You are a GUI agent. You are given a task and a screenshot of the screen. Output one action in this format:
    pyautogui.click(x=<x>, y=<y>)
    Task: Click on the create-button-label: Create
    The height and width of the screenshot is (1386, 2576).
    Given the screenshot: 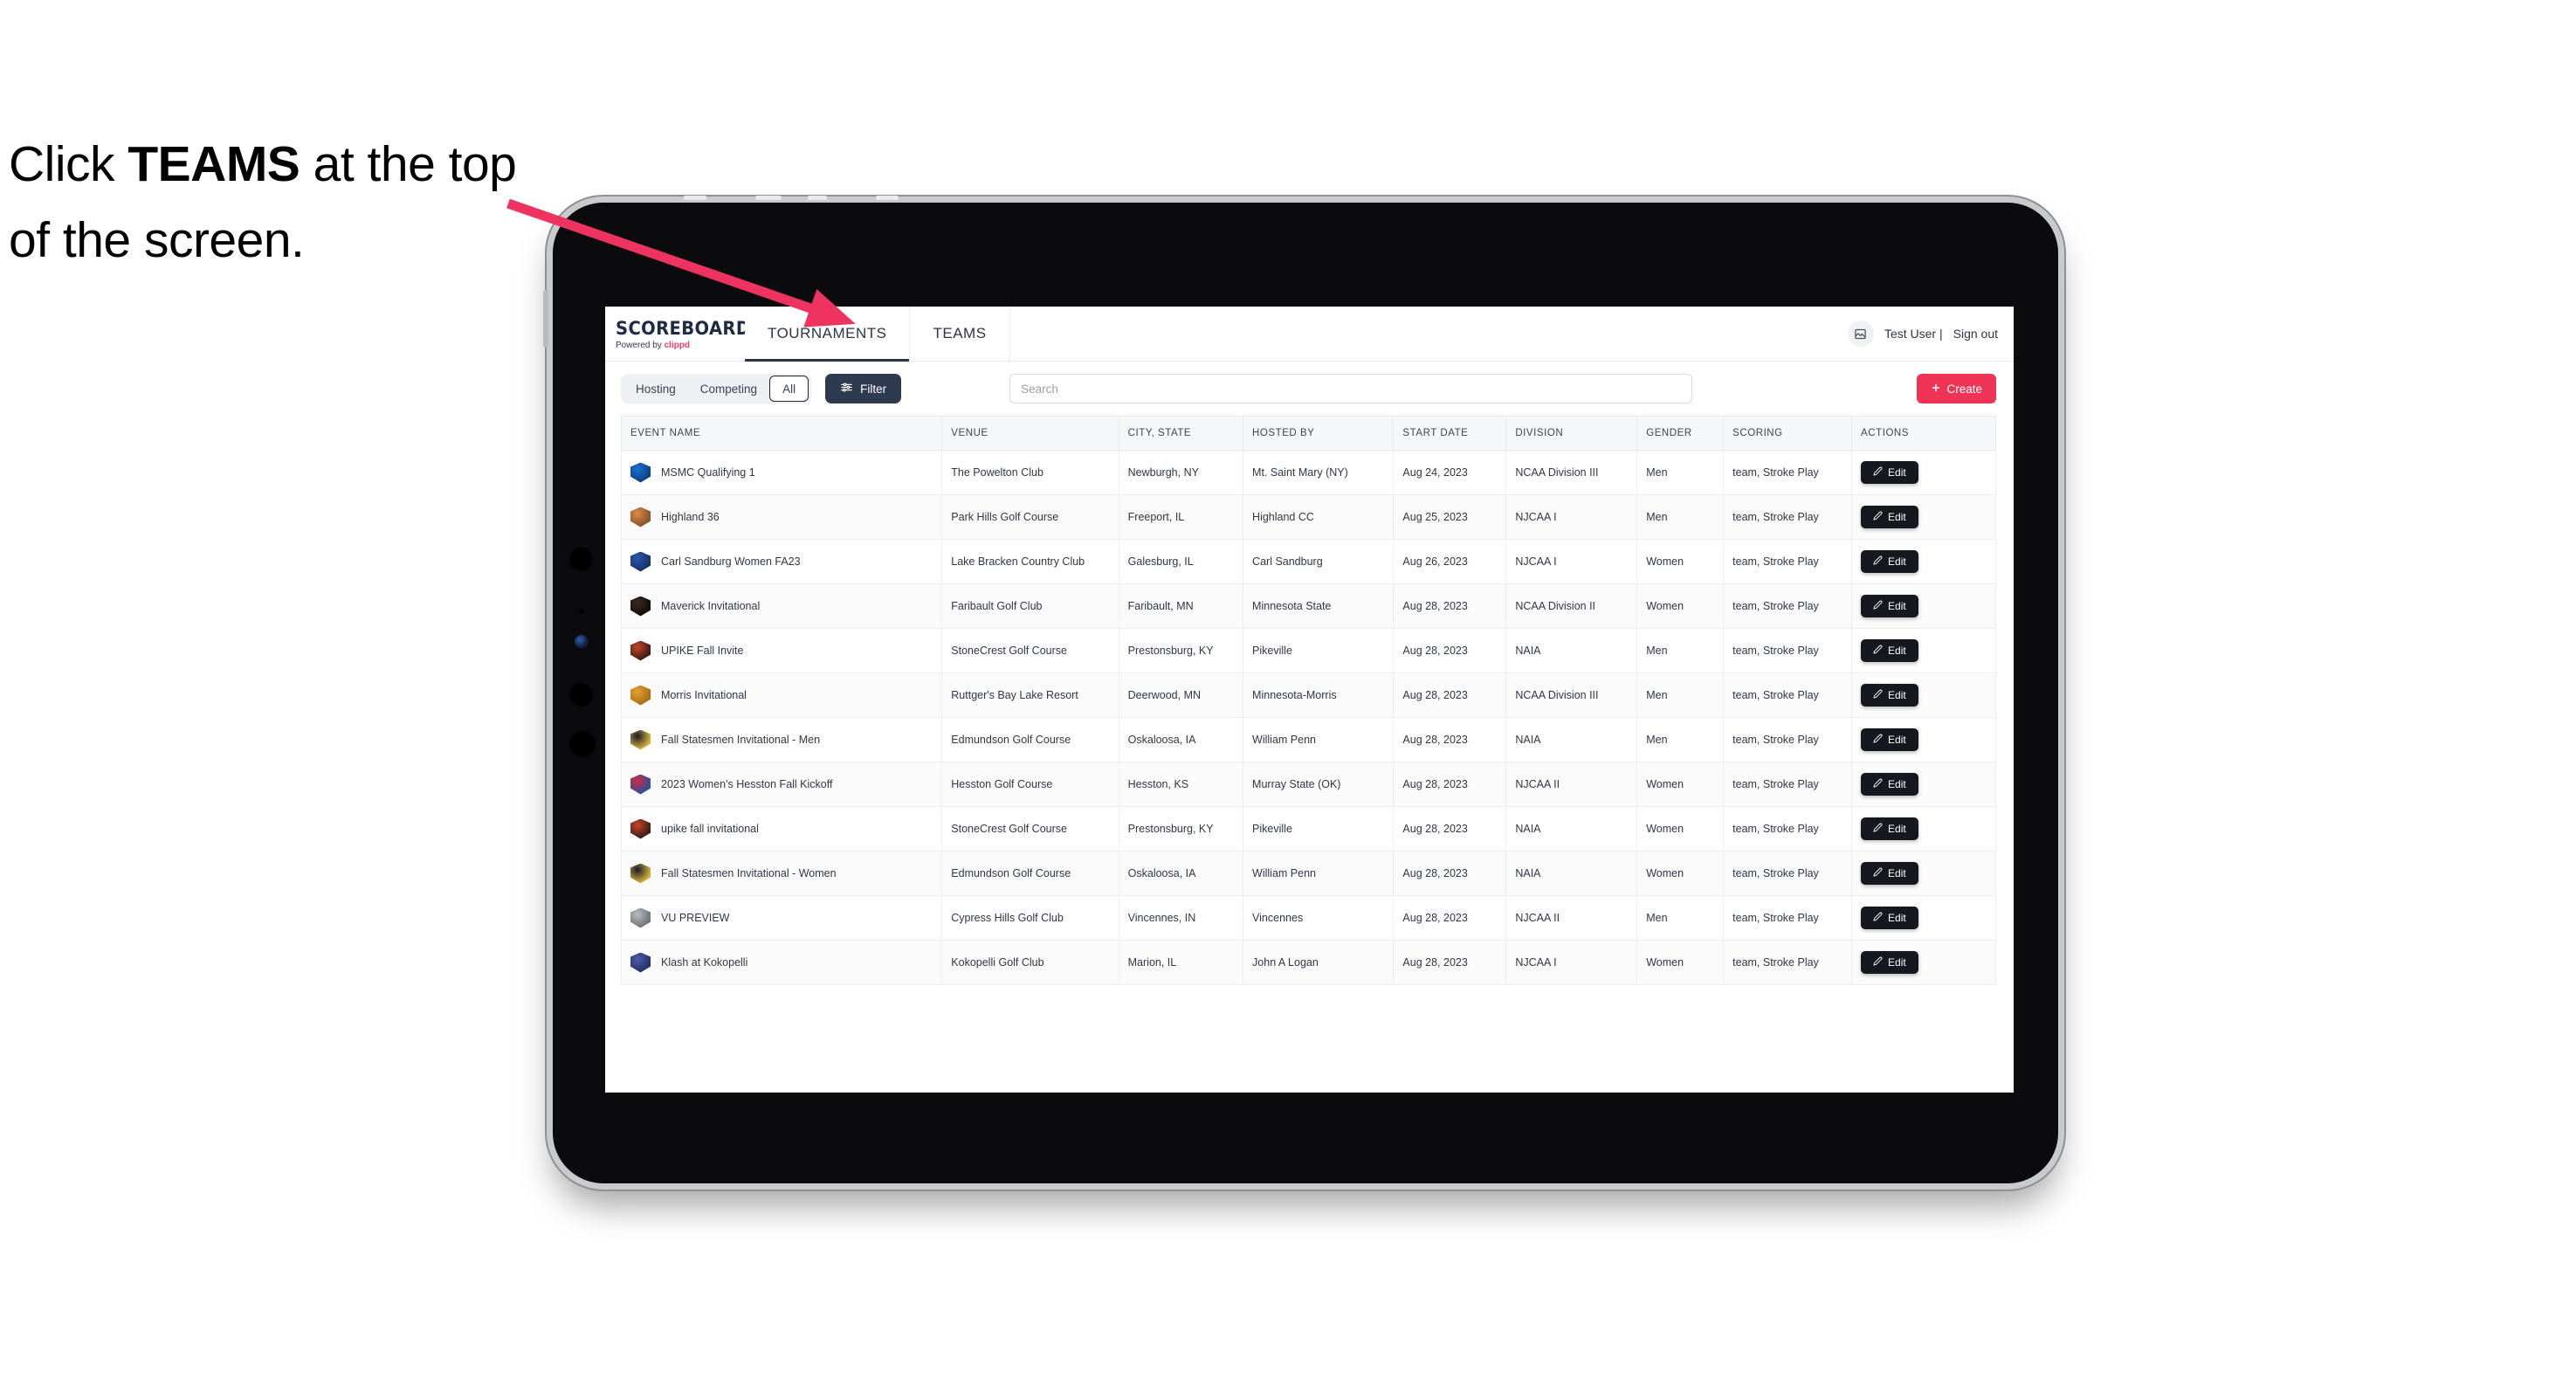 What is the action you would take?
    pyautogui.click(x=1964, y=389)
    